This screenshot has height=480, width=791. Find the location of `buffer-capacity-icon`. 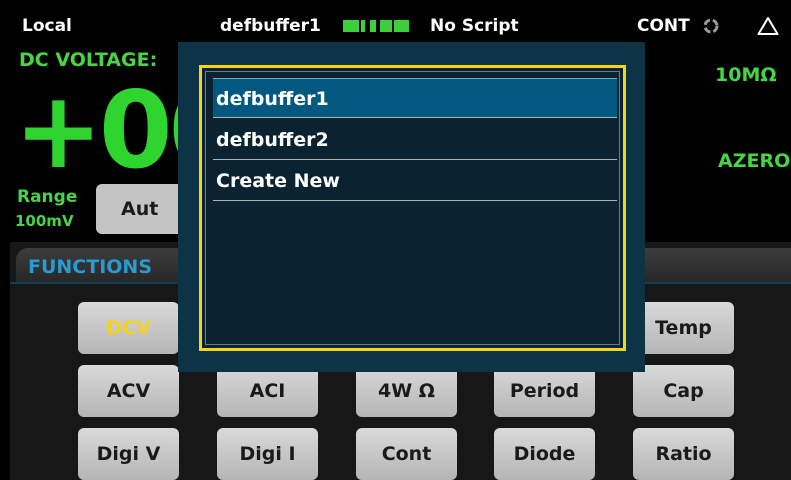

buffer-capacity-icon is located at coordinates (376, 26).